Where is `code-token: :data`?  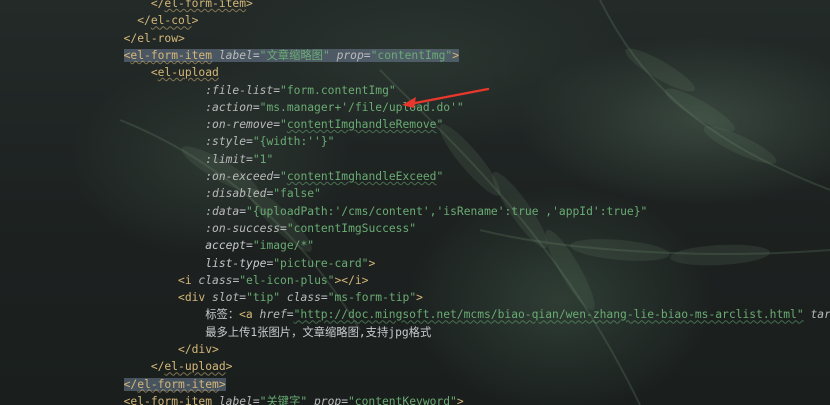 code-token: :data is located at coordinates (222, 211).